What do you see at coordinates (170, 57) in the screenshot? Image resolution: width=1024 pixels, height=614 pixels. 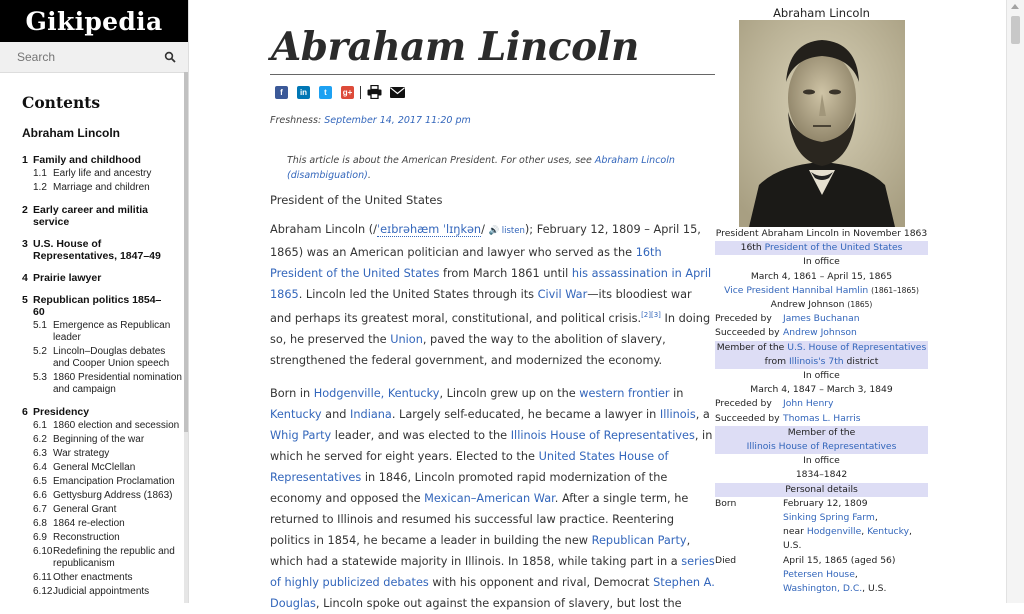 I see `search-icon` at bounding box center [170, 57].